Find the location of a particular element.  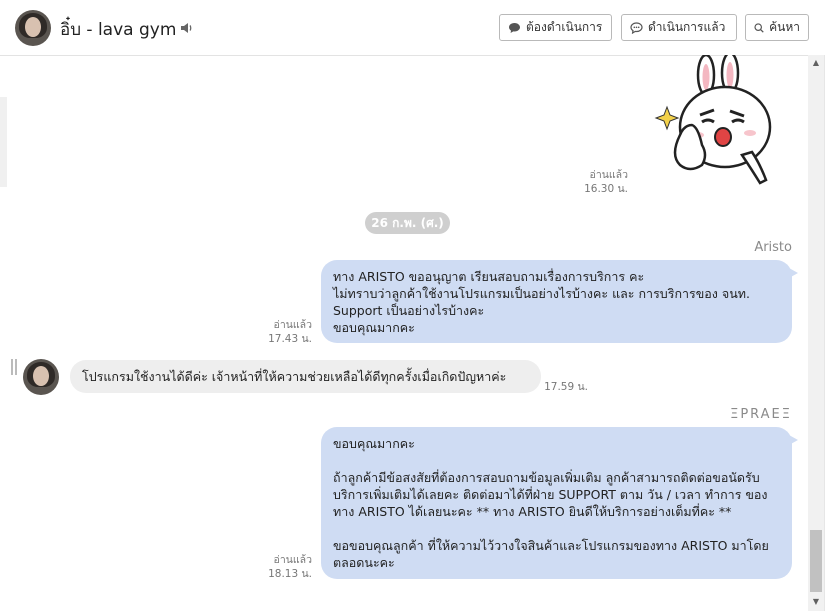

drag-handle is located at coordinates (14, 367).